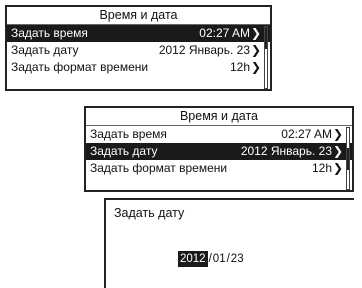  I want to click on month-field: 01, so click(219, 259).